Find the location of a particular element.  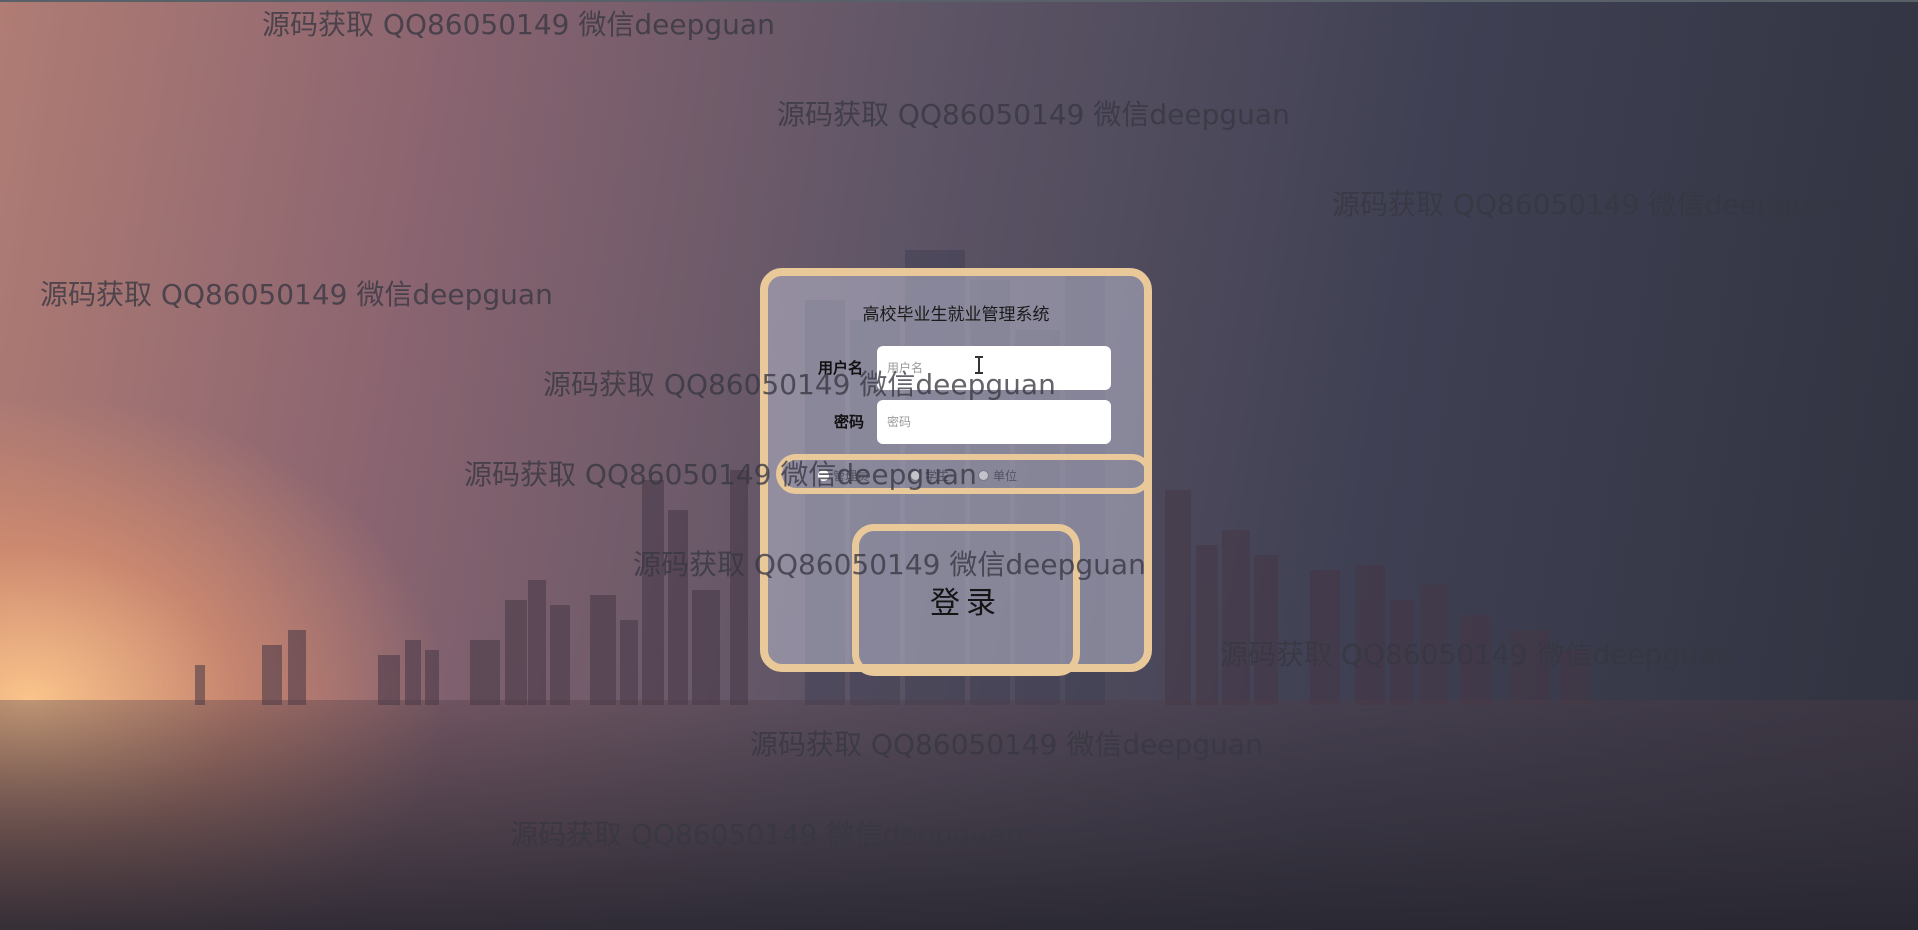

role-option-label: 单位 is located at coordinates (1005, 476).